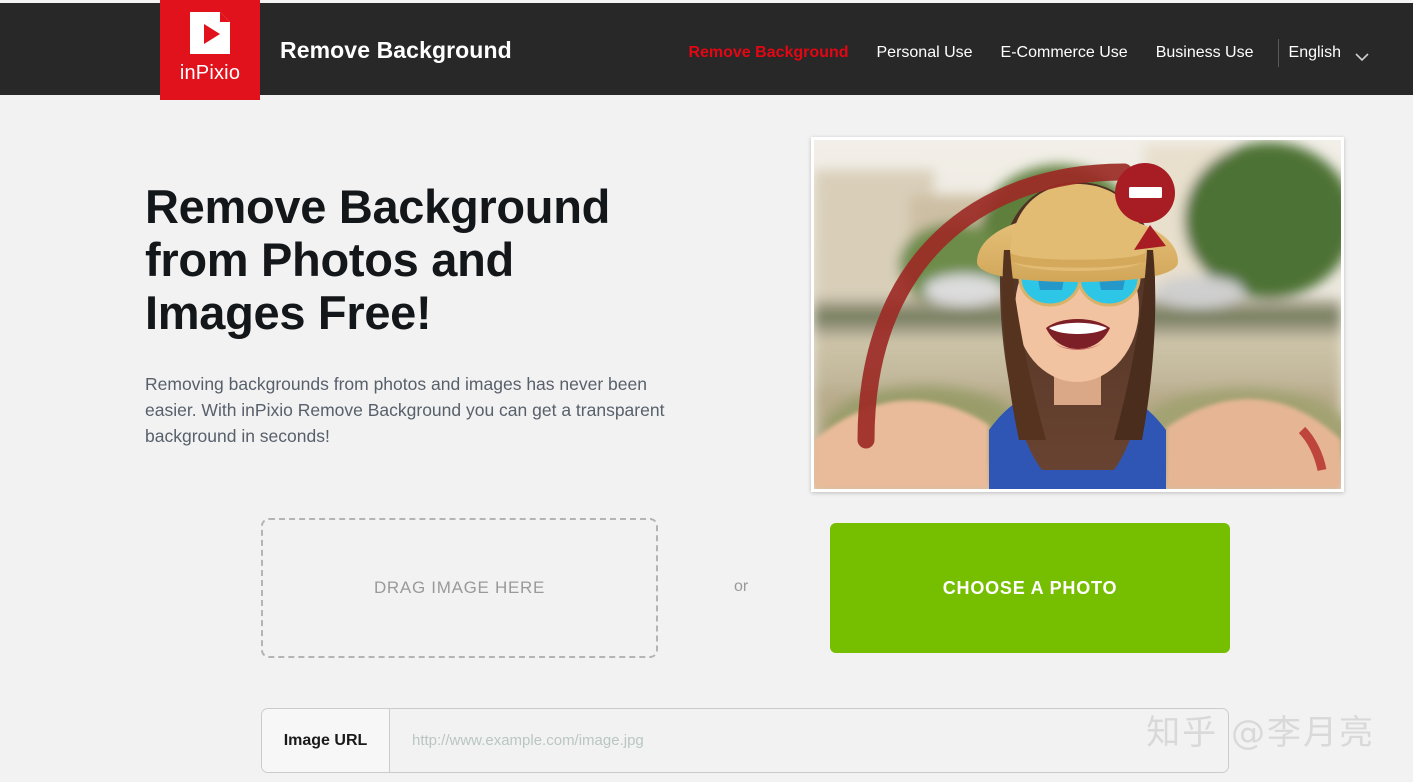  I want to click on nav-item-ecommerce-use: E-Commerce Use, so click(1064, 53).